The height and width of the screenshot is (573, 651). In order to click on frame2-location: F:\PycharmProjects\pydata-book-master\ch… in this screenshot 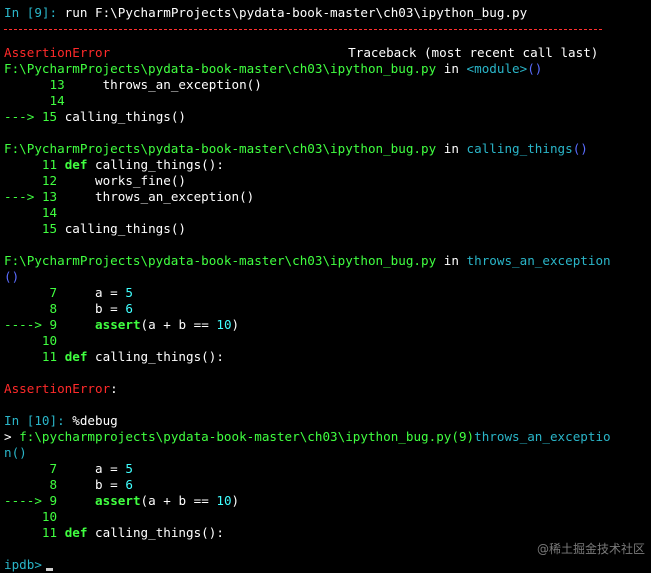, I will do `click(327, 149)`.